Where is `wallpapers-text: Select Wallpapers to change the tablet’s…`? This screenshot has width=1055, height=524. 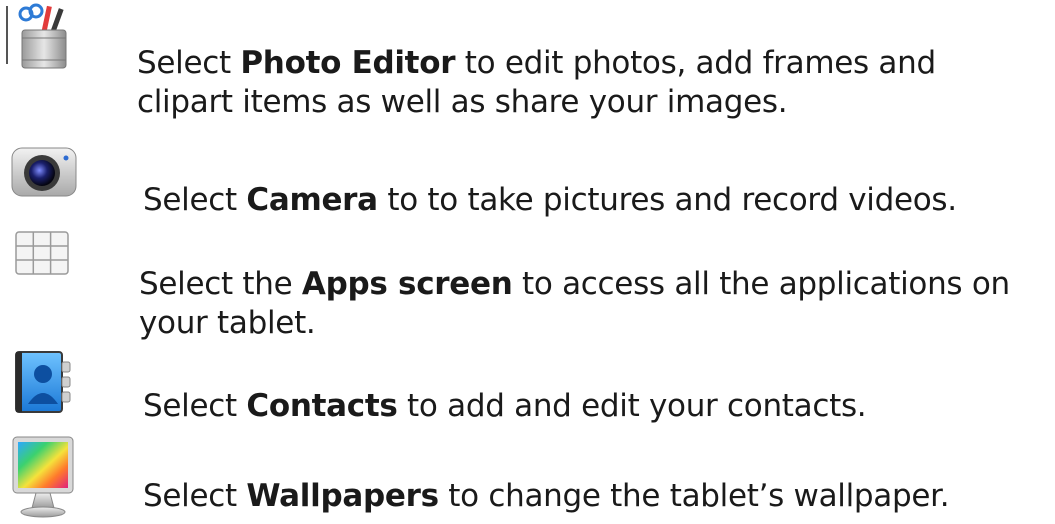
wallpapers-text: Select Wallpapers to change the tablet’s… is located at coordinates (546, 496).